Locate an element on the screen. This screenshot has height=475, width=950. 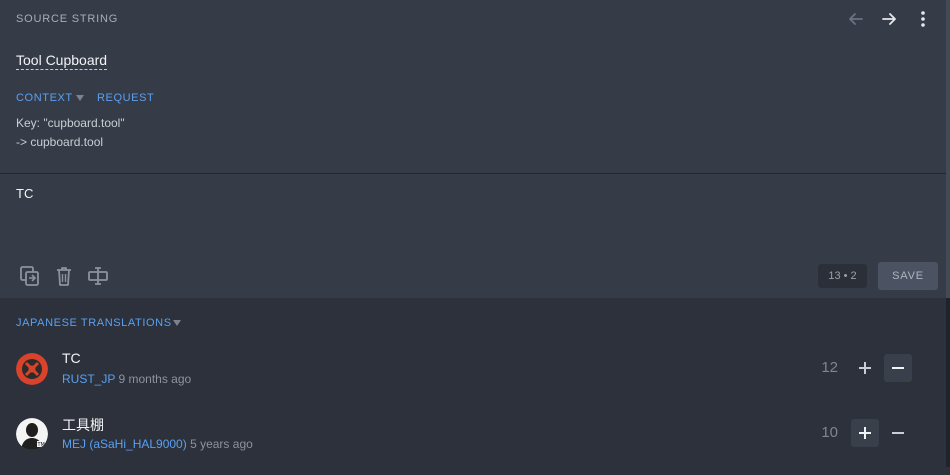
translation-meta: MEJ (aSaHi_HAL9000) 5 years ago is located at coordinates (157, 444).